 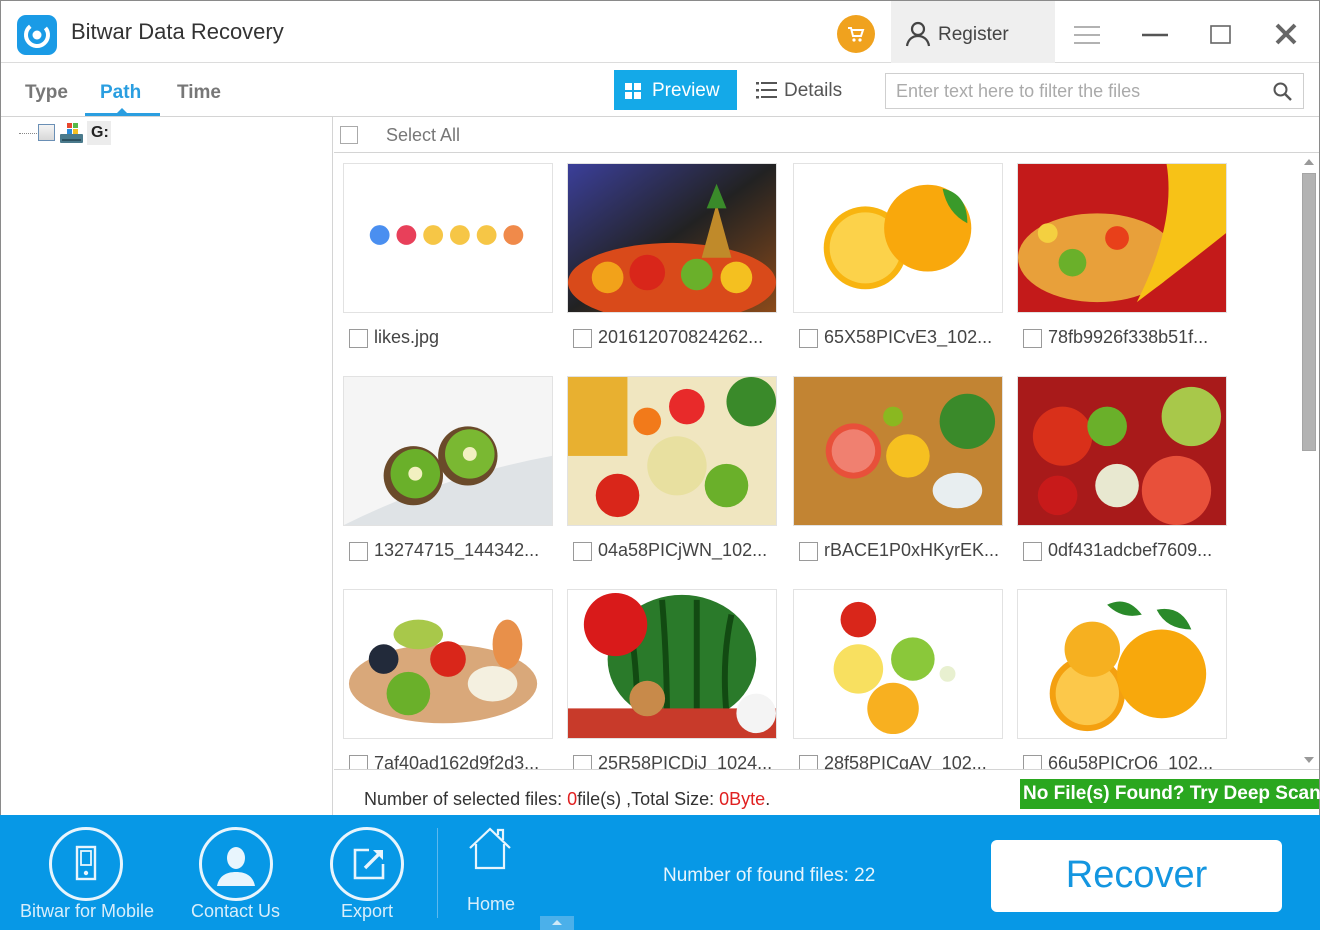 What do you see at coordinates (199, 93) in the screenshot?
I see `tab-time: Time` at bounding box center [199, 93].